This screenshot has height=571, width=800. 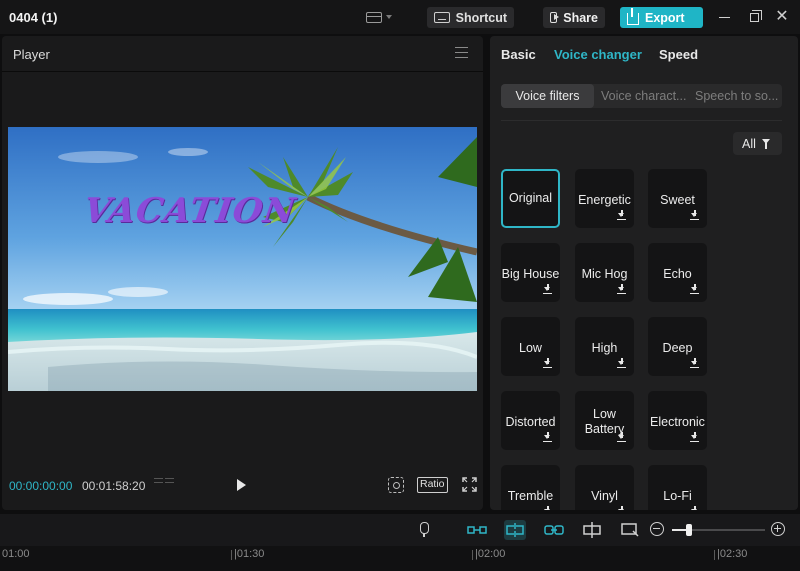 What do you see at coordinates (481, 17) in the screenshot?
I see `shortcut-label: Shortcut` at bounding box center [481, 17].